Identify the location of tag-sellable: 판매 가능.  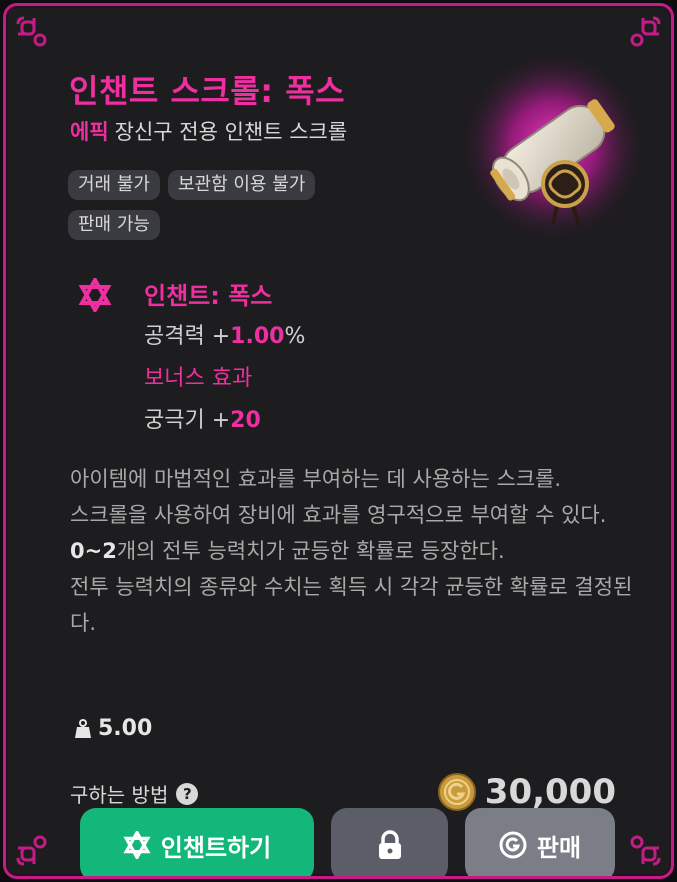
(114, 225).